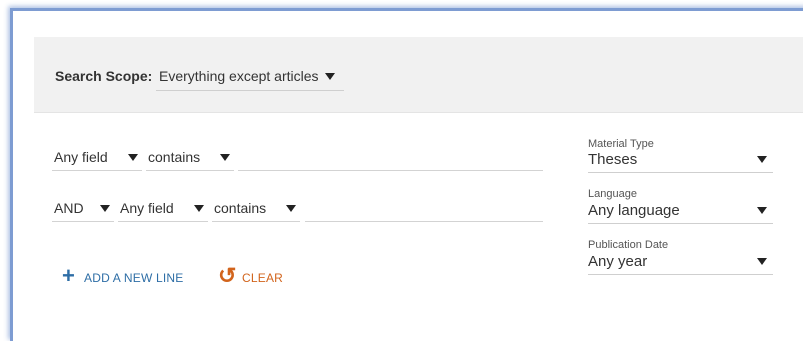 The image size is (803, 341). What do you see at coordinates (263, 278) in the screenshot?
I see `clear-label: CLEAR` at bounding box center [263, 278].